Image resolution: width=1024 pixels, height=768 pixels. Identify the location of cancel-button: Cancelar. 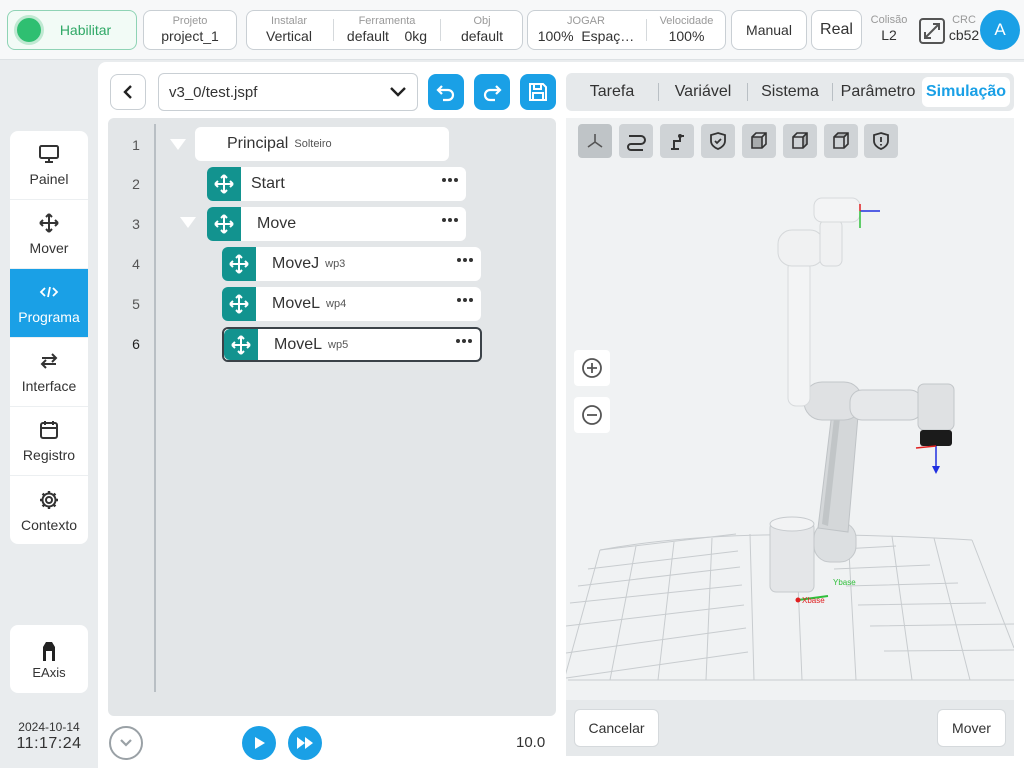
(616, 728).